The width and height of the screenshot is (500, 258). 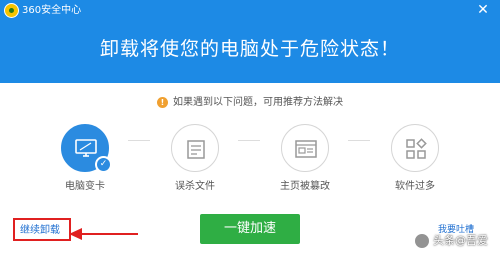 I want to click on option-computer-slow: ✓ 电脑变卡, so click(x=85, y=159).